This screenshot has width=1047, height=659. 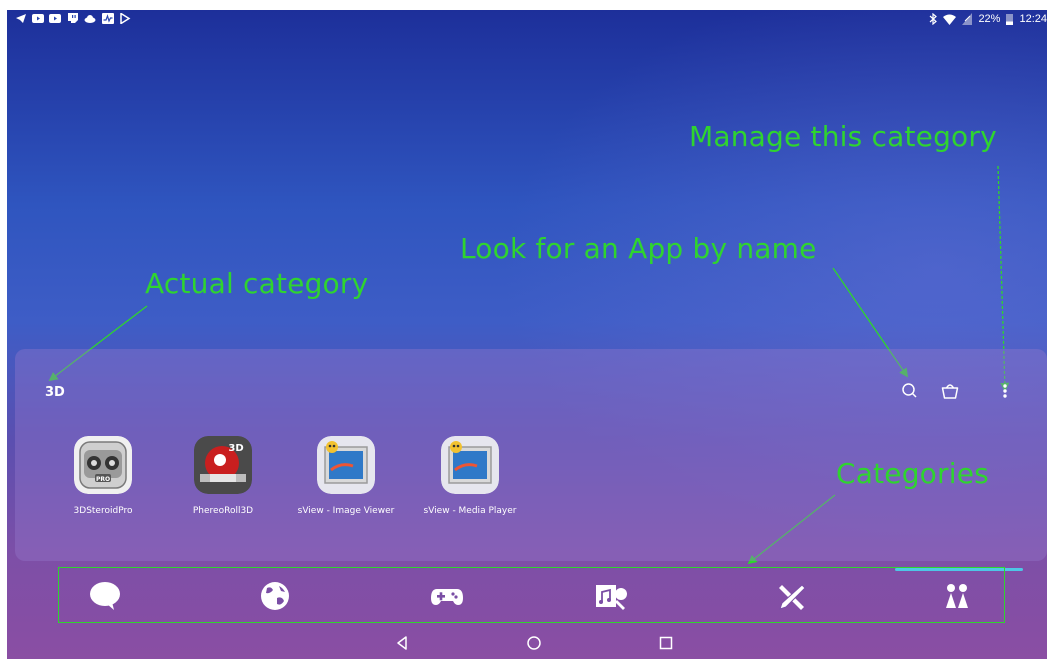 I want to click on annotation-categories: Categories, so click(x=912, y=473).